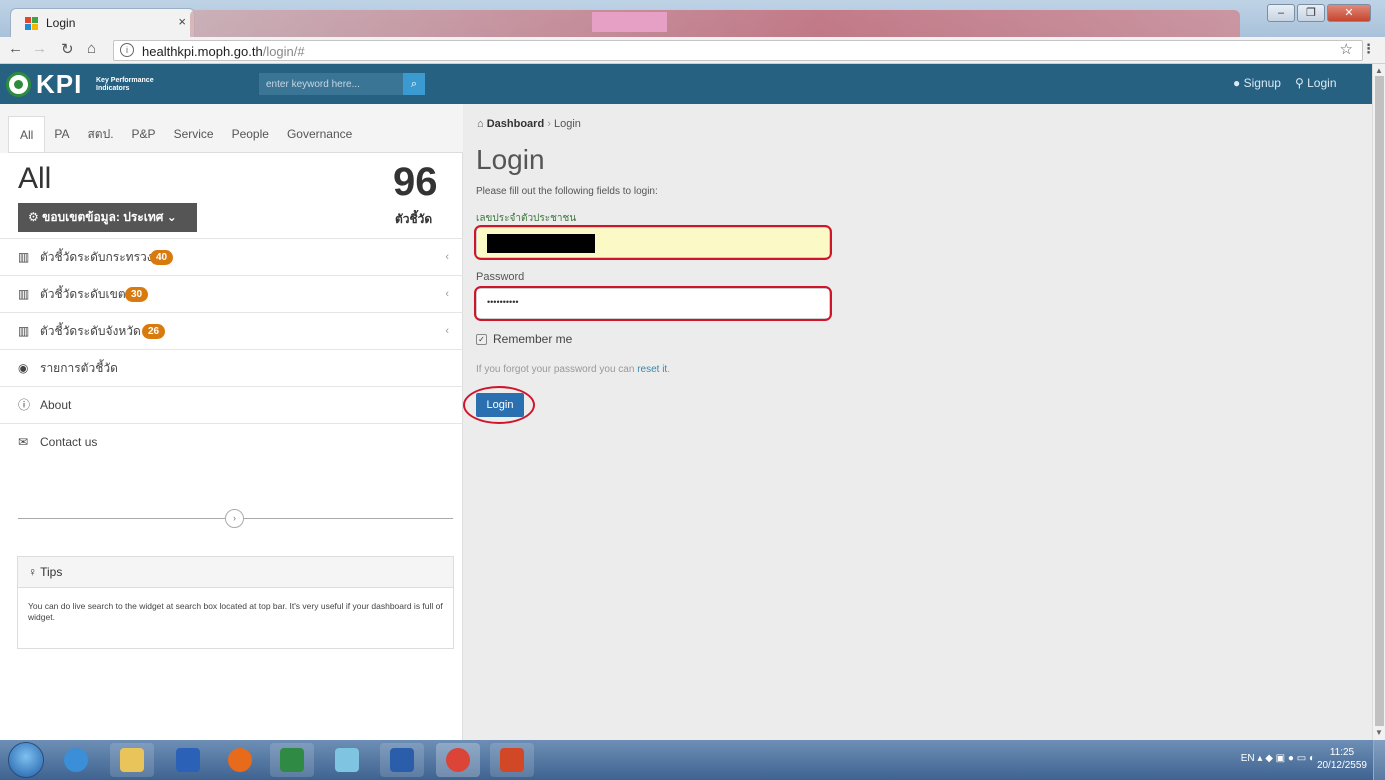  Describe the element at coordinates (500, 277) in the screenshot. I see `password-label: Password` at that location.